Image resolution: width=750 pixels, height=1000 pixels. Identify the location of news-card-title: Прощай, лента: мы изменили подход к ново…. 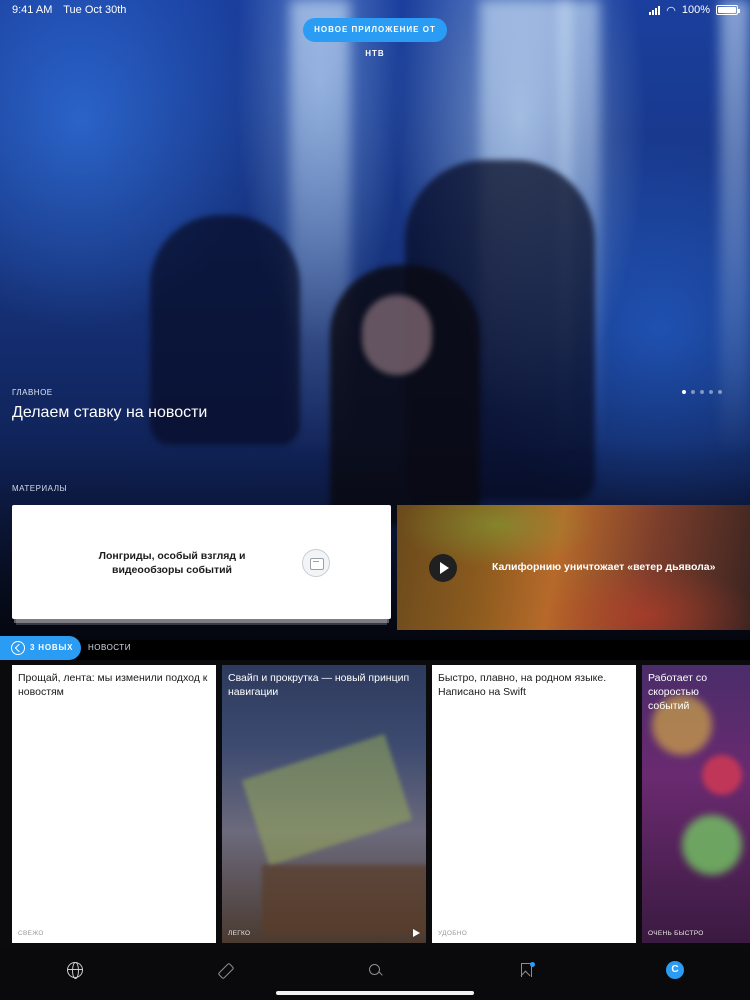
(113, 685).